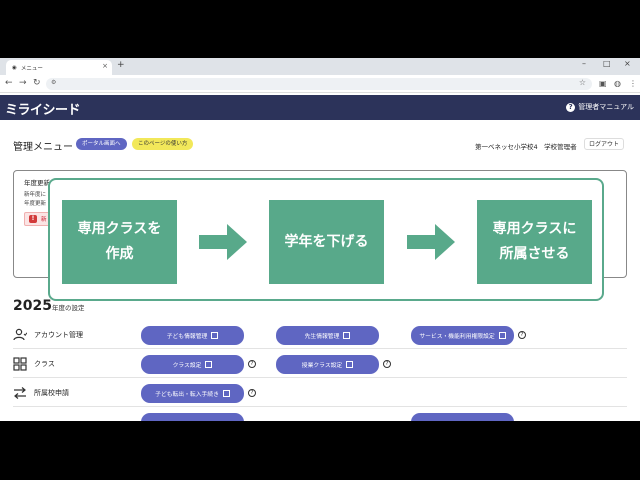  I want to click on row-label-text: クラス, so click(44, 363).